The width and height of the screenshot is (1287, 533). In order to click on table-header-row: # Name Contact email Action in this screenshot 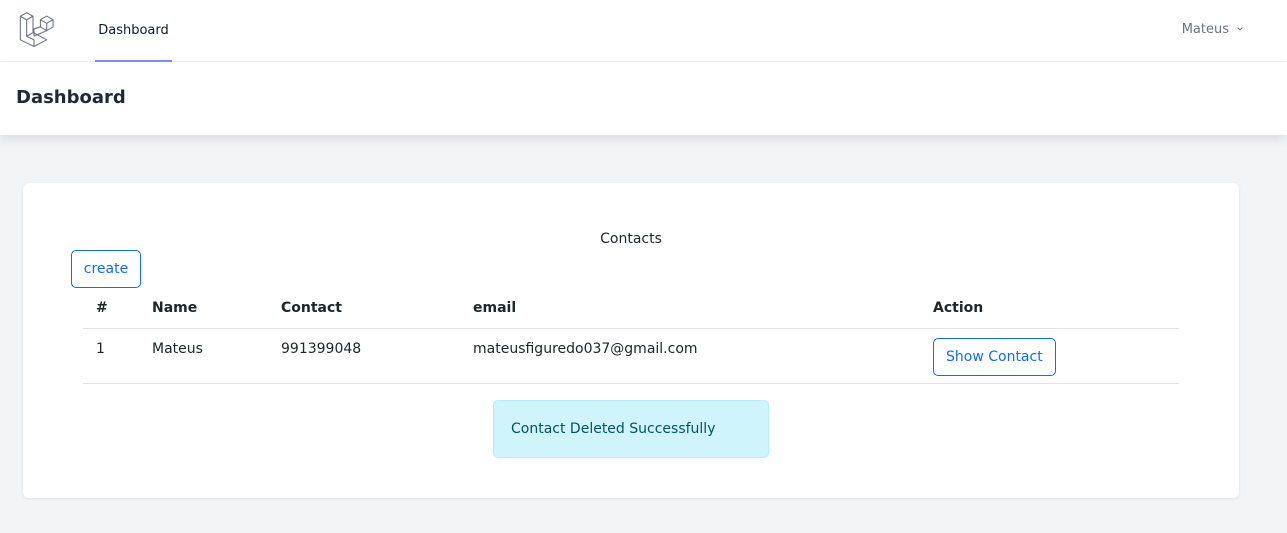, I will do `click(631, 308)`.